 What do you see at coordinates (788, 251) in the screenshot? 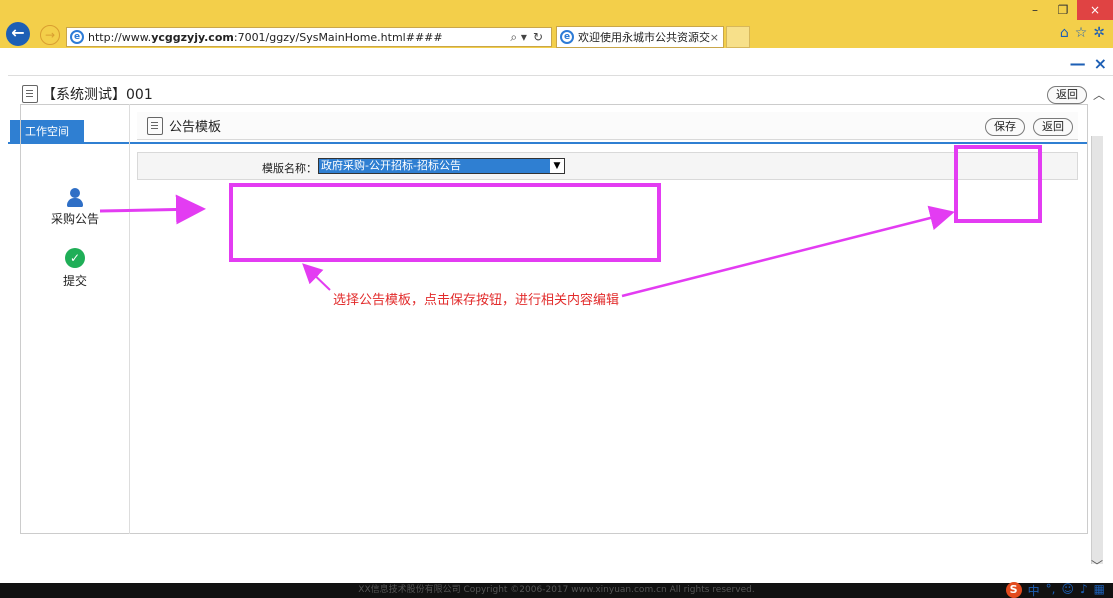
I see `arrow-to-save` at bounding box center [788, 251].